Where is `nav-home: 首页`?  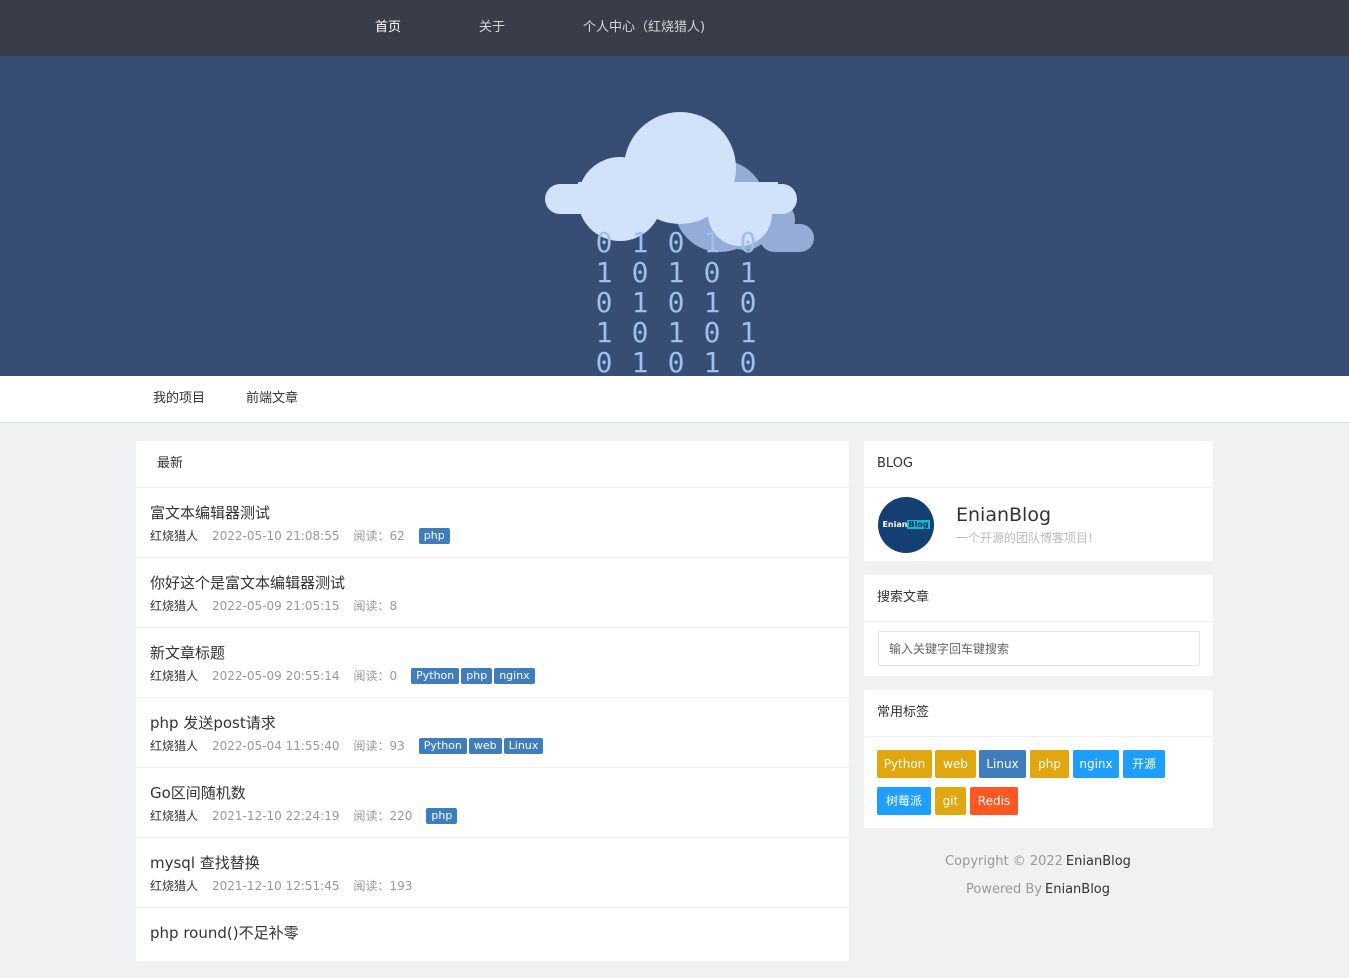
nav-home: 首页 is located at coordinates (388, 28).